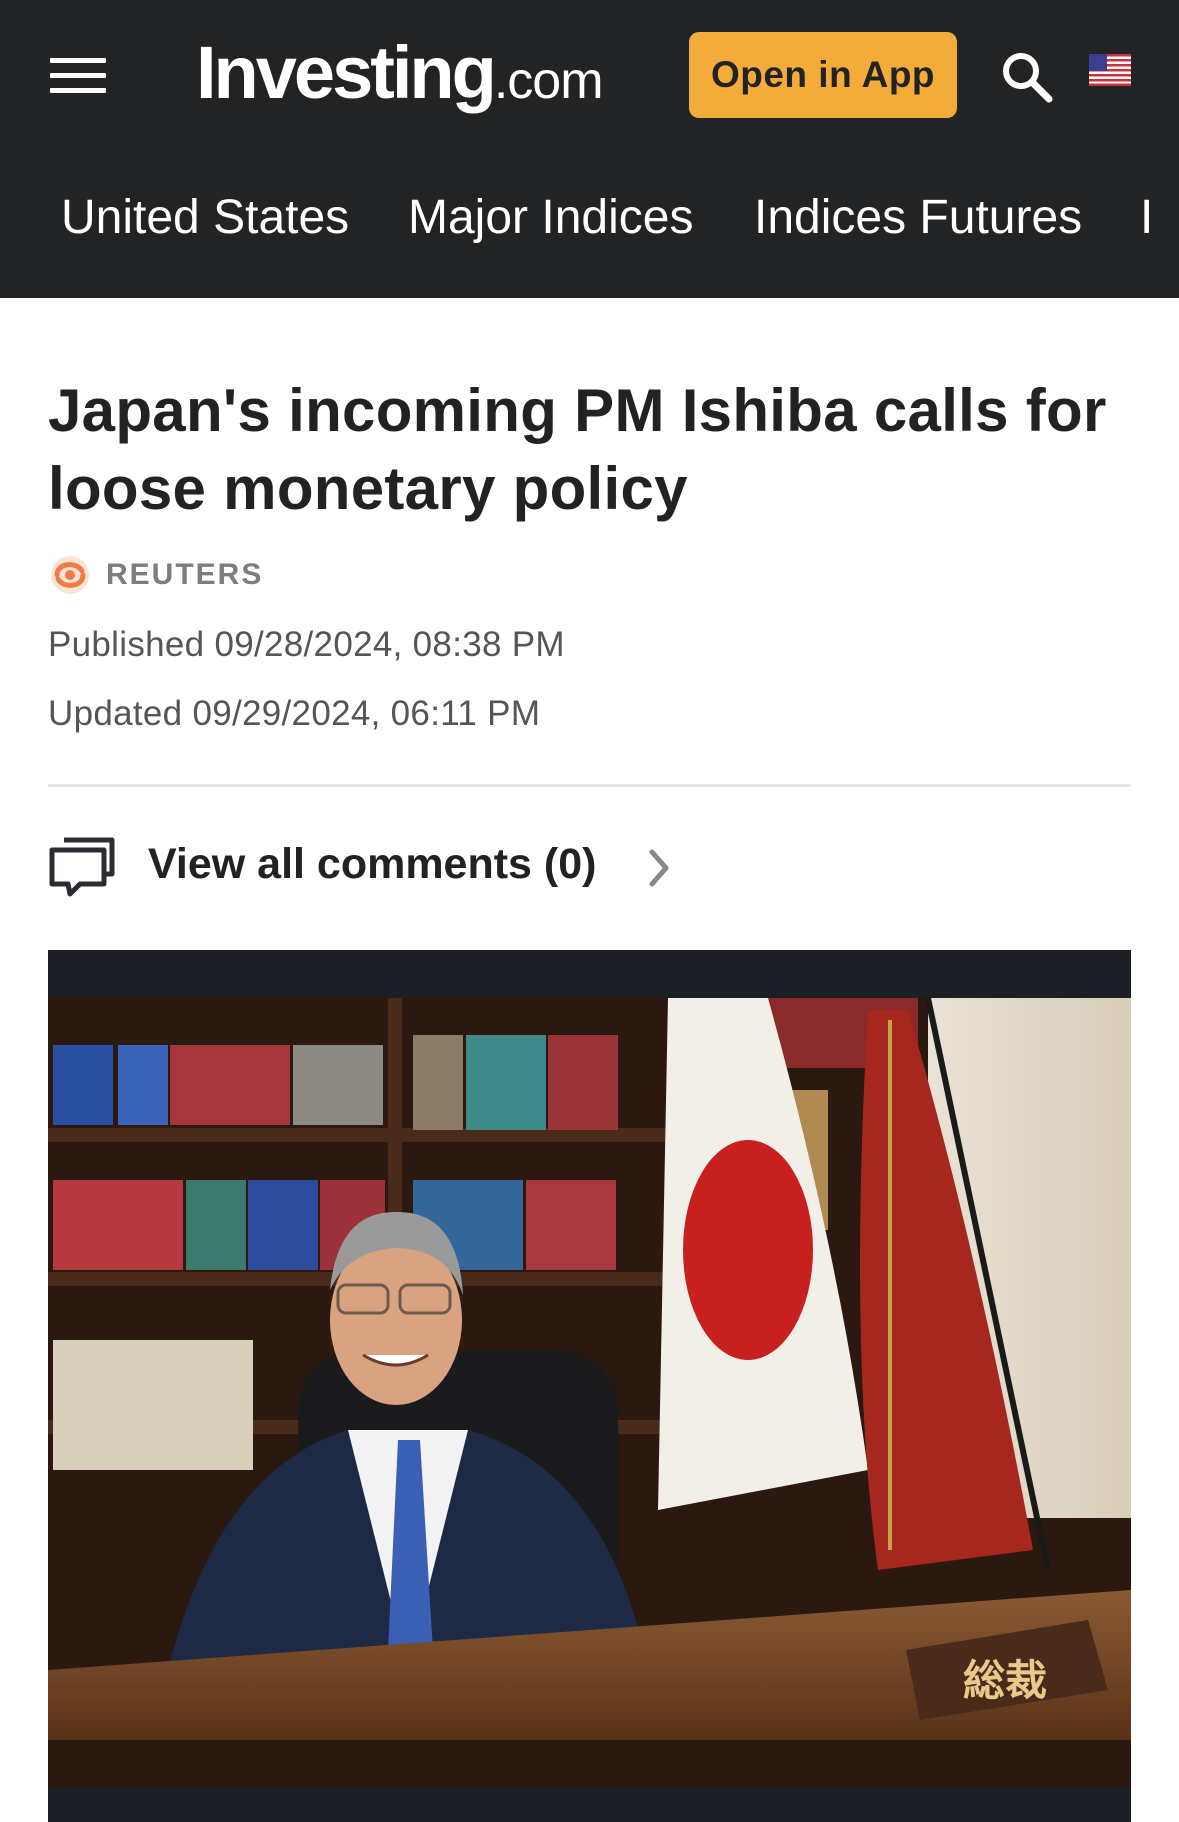  I want to click on investing-logo: Investing.com, so click(400, 72).